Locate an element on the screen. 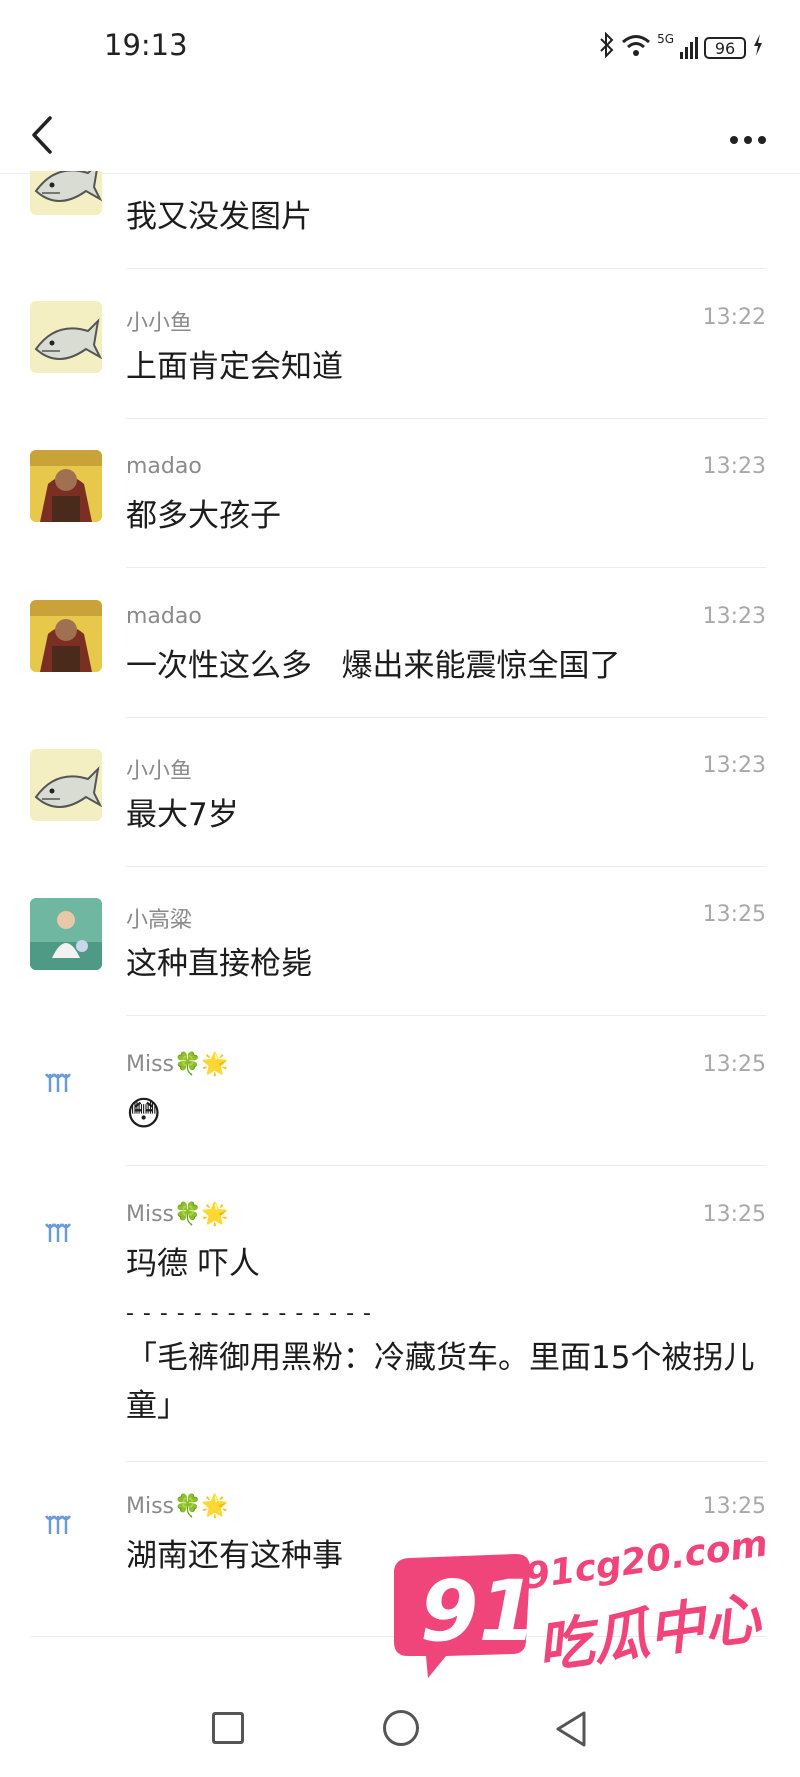  quoted-message: 「毛裤御用黑粉：冷藏货车。里面15个被拐儿童」 is located at coordinates (444, 1382).